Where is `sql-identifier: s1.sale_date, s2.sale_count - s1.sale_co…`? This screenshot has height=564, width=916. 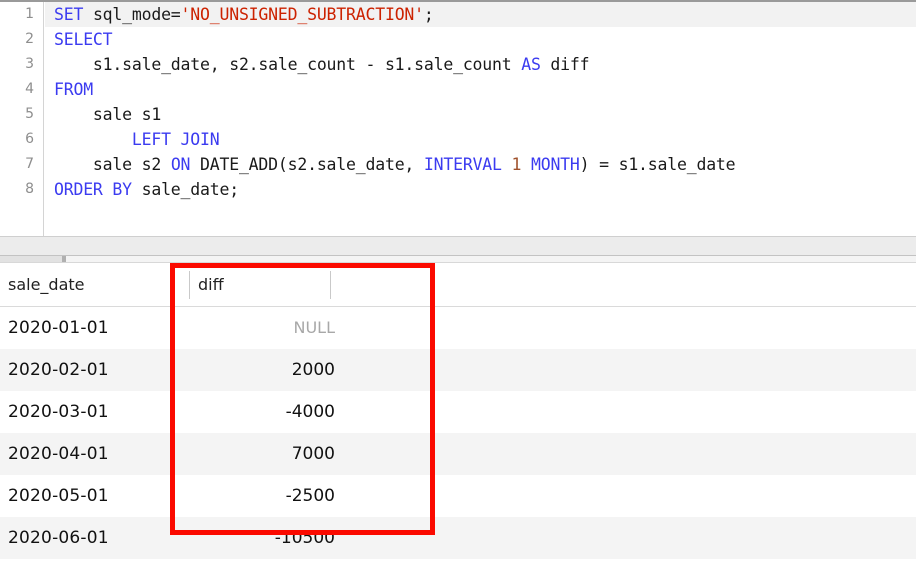 sql-identifier: s1.sale_date, s2.sale_count - s1.sale_co… is located at coordinates (288, 64).